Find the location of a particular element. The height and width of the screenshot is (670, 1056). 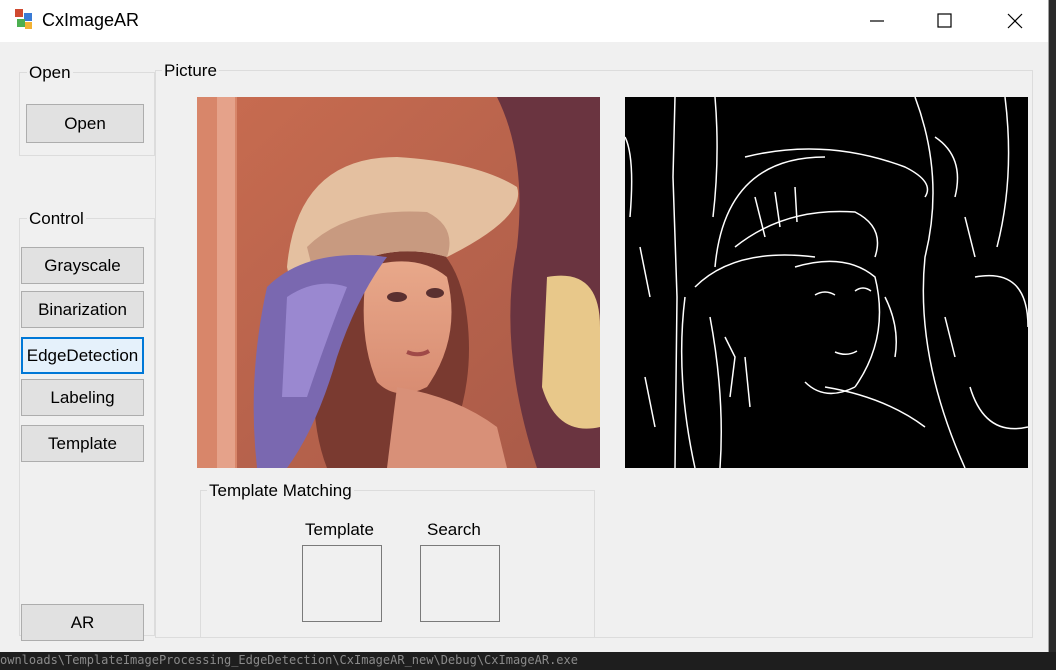

grayscale-button: Grayscale is located at coordinates (82, 265).